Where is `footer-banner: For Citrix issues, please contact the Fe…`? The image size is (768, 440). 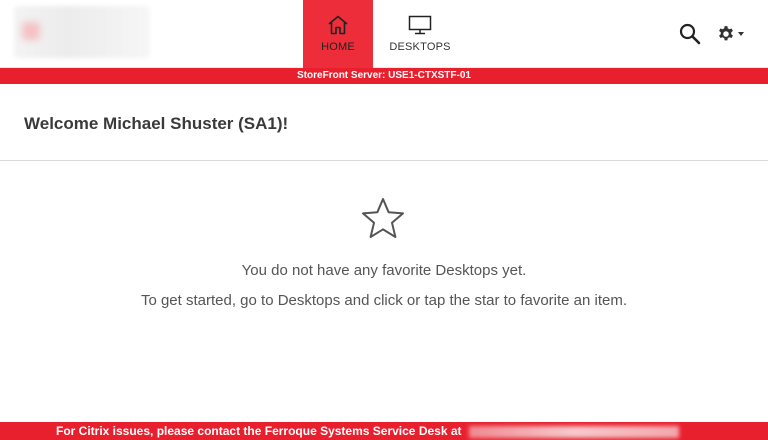 footer-banner: For Citrix issues, please contact the Fe… is located at coordinates (384, 431).